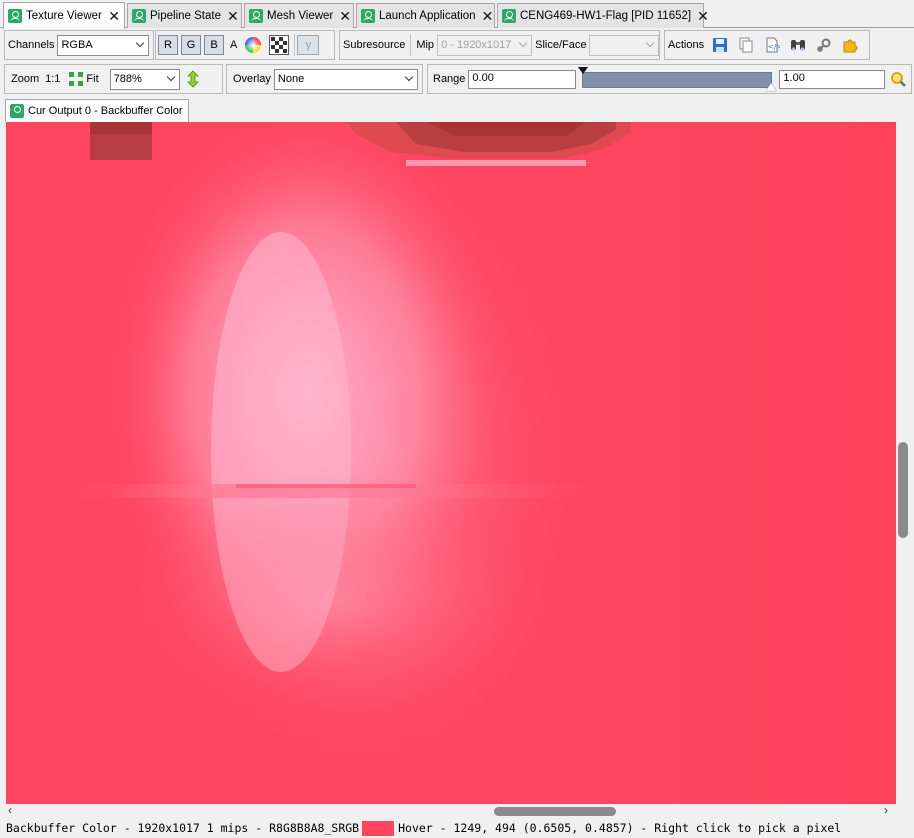 This screenshot has height=838, width=914. I want to click on horizontal-scrollbar: ‹ ›, so click(451, 811).